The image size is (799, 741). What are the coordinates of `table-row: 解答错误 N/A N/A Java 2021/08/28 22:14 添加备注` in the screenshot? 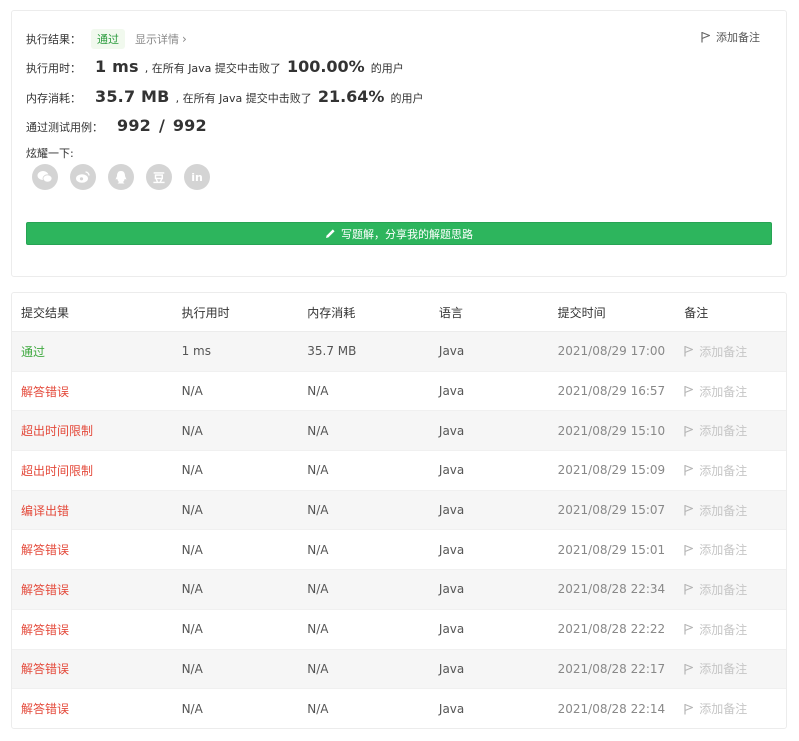 It's located at (399, 708).